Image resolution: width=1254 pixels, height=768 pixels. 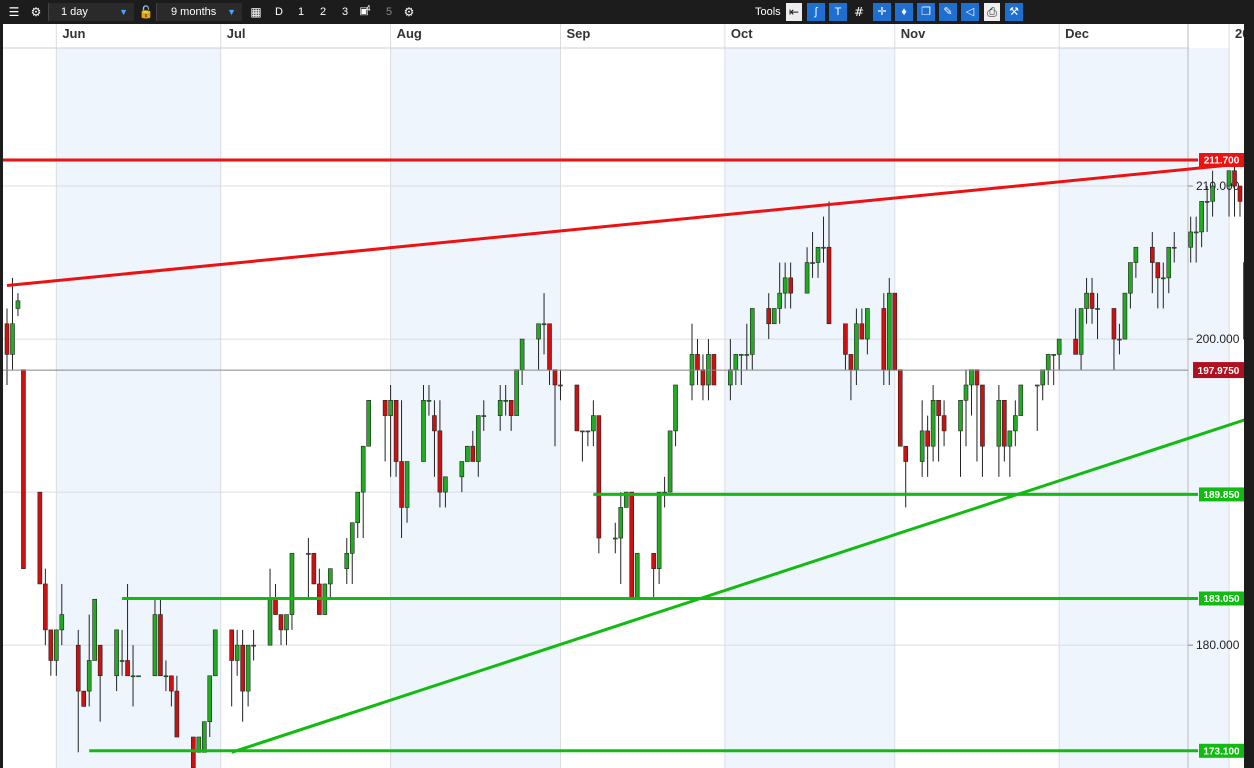 I want to click on month-label: Aug, so click(x=409, y=33).